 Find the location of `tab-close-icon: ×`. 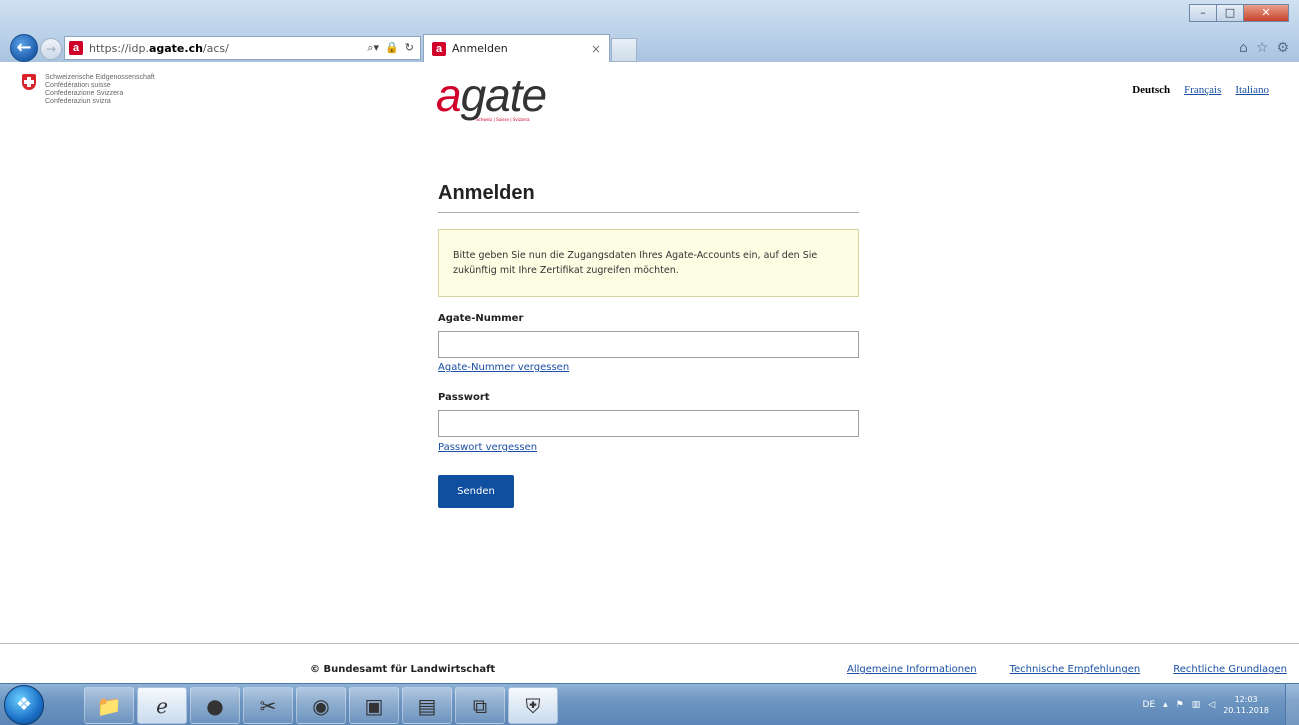

tab-close-icon: × is located at coordinates (596, 49).